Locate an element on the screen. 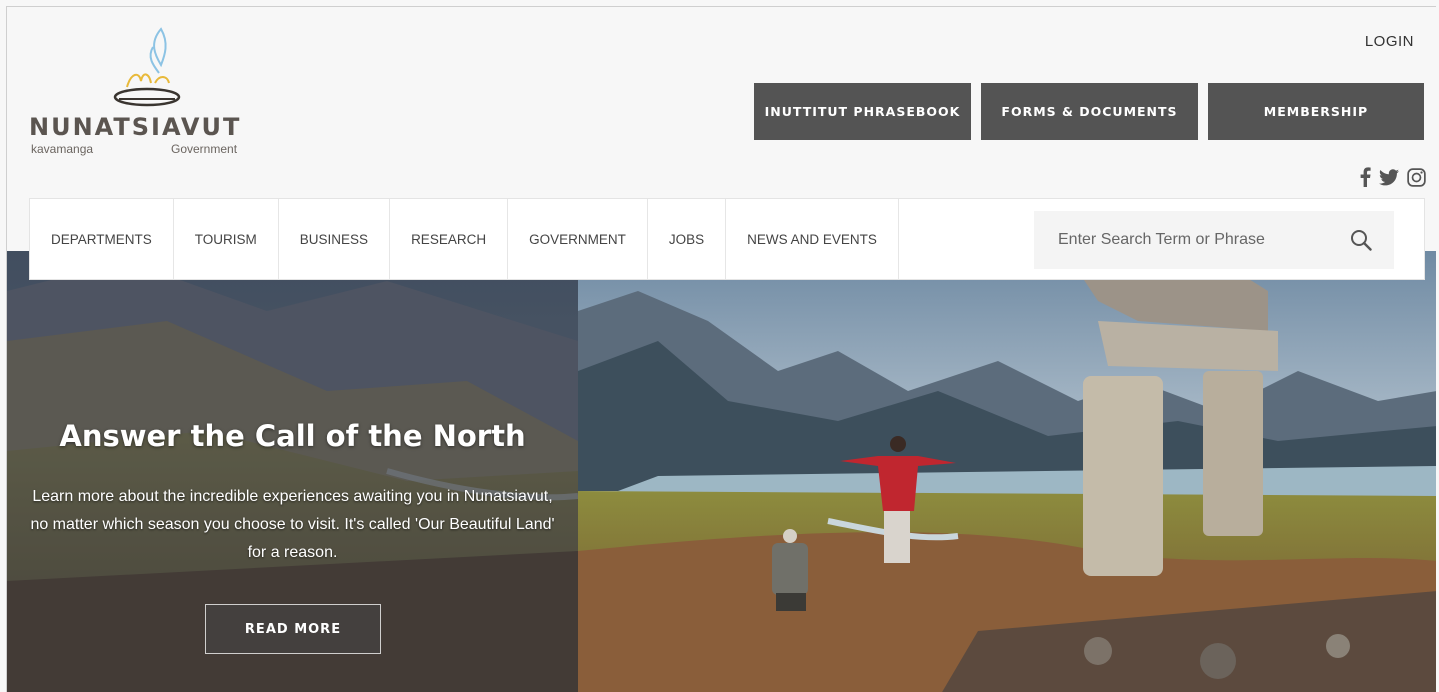  logo: NUNATSIAVUT kavamanga Government is located at coordinates (149, 95).